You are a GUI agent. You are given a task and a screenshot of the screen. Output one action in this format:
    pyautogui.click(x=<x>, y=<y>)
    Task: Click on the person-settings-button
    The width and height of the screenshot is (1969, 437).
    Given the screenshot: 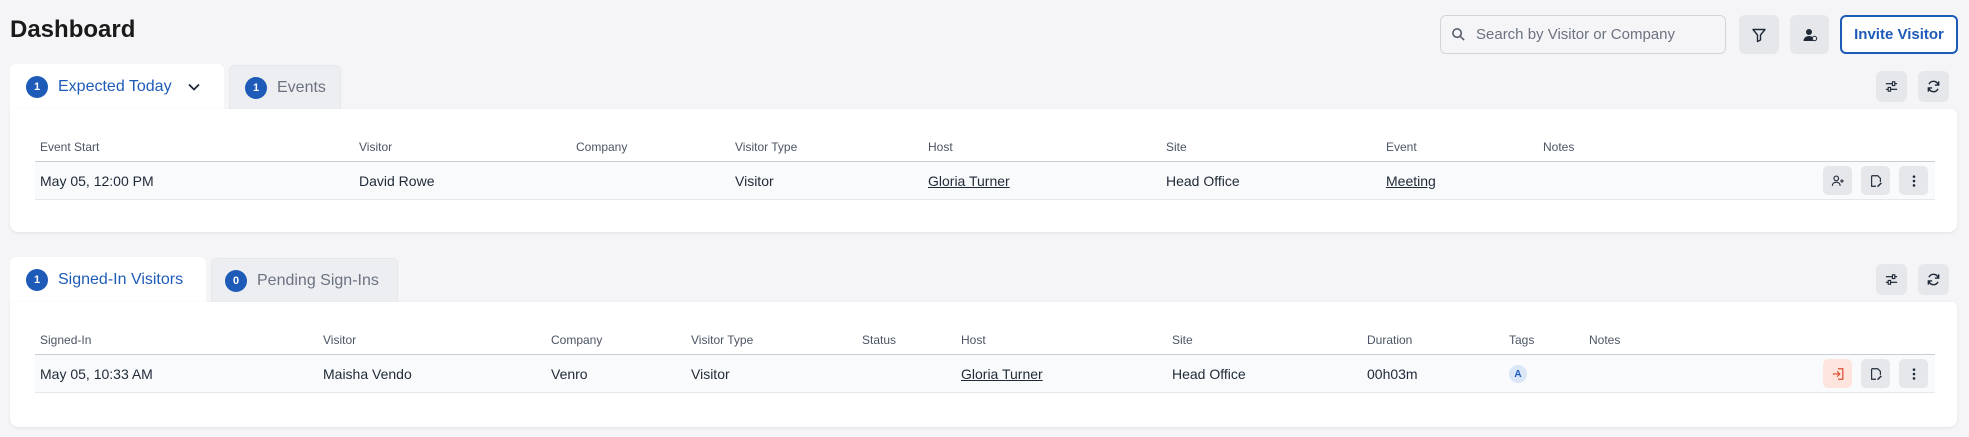 What is the action you would take?
    pyautogui.click(x=1809, y=34)
    